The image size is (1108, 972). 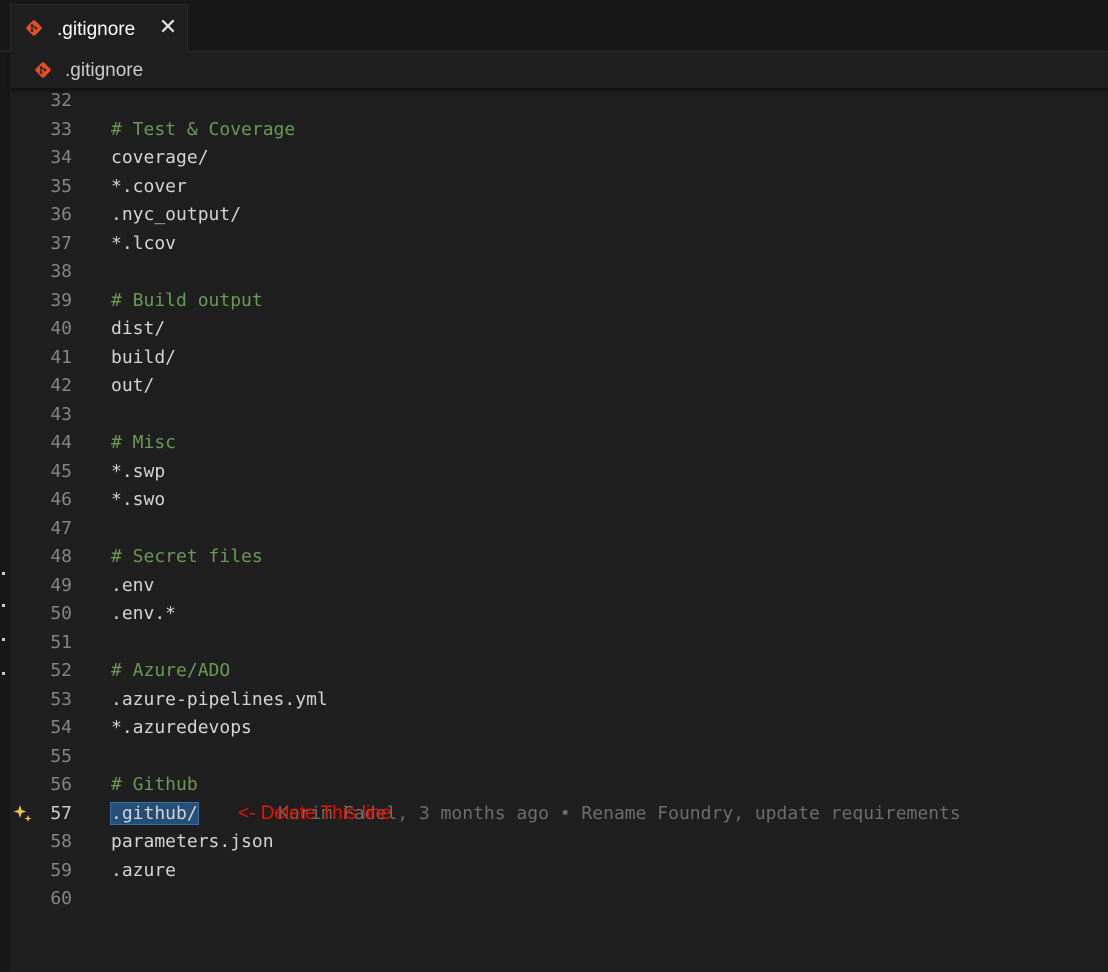 What do you see at coordinates (61, 442) in the screenshot?
I see `line-number: 44` at bounding box center [61, 442].